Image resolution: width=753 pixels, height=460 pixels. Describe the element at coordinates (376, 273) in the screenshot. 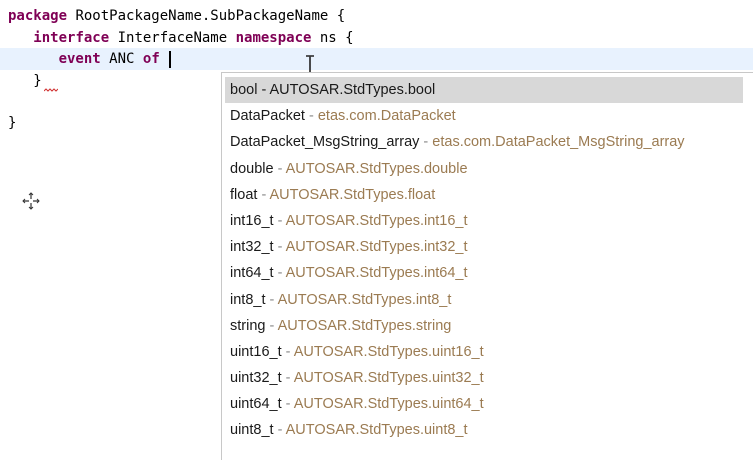

I see `proposal-qualifier: AUTOSAR.StdTypes.int64_t` at that location.